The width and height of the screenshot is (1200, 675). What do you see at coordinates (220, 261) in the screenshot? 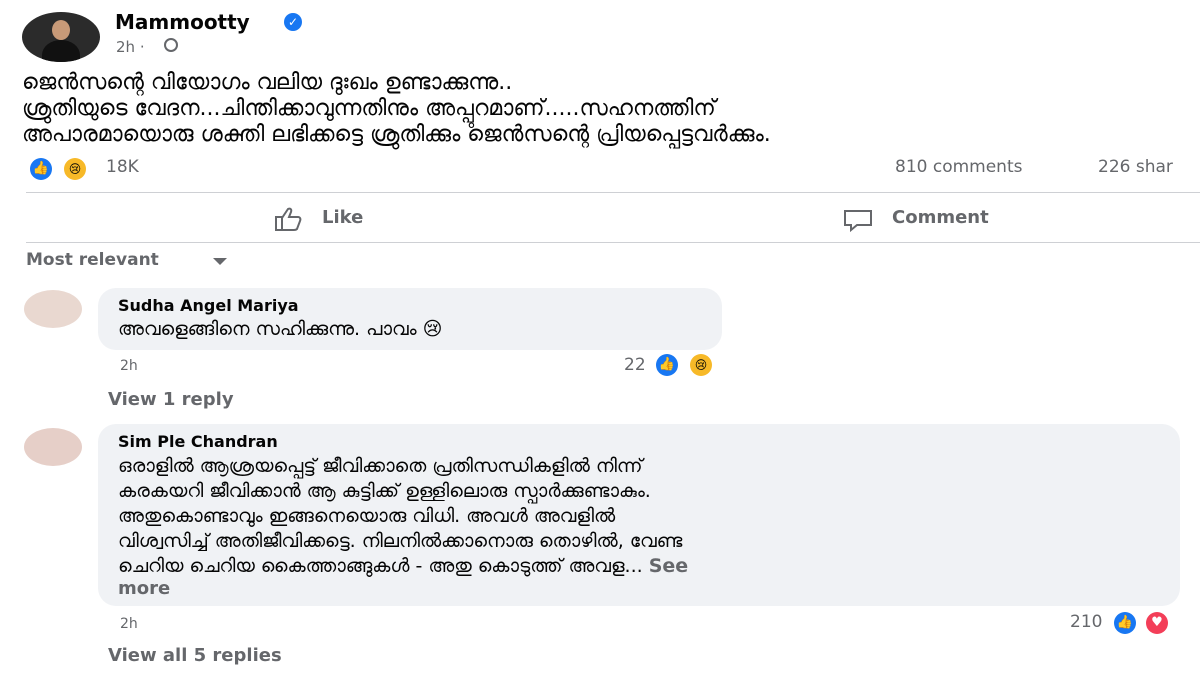
I see `chevron-down-icon` at bounding box center [220, 261].